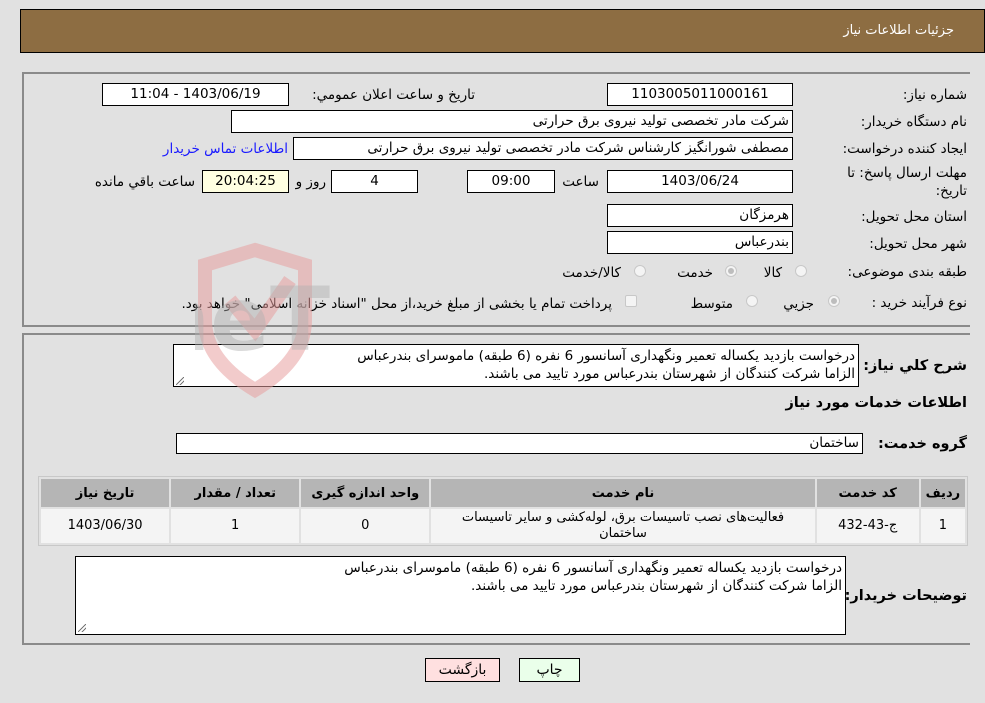 The width and height of the screenshot is (985, 703). Describe the element at coordinates (700, 242) in the screenshot. I see `city-field: بندرعباس` at that location.